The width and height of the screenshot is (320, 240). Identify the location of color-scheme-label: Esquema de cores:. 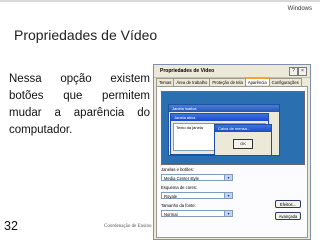
(179, 187).